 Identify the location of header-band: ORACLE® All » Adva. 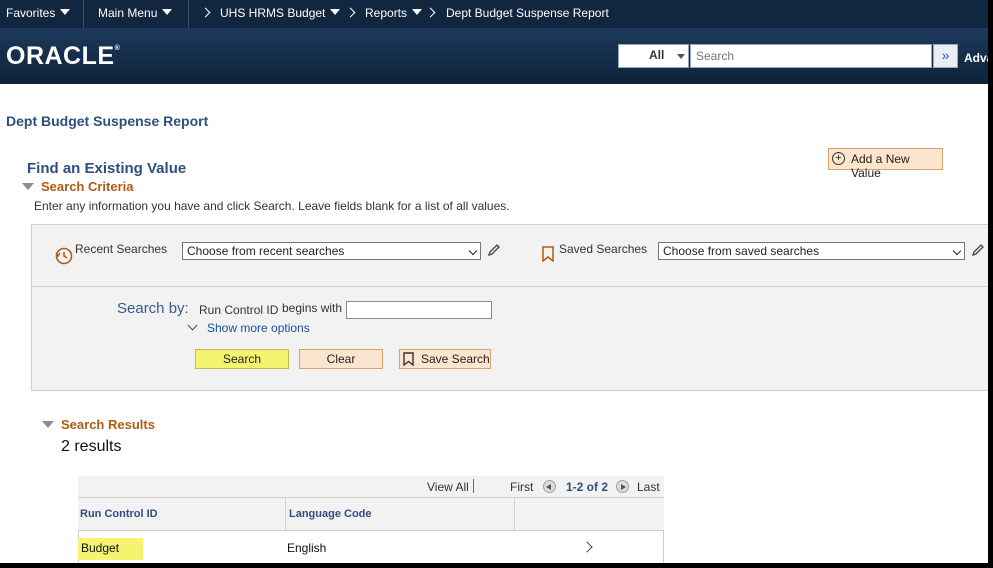
(494, 56).